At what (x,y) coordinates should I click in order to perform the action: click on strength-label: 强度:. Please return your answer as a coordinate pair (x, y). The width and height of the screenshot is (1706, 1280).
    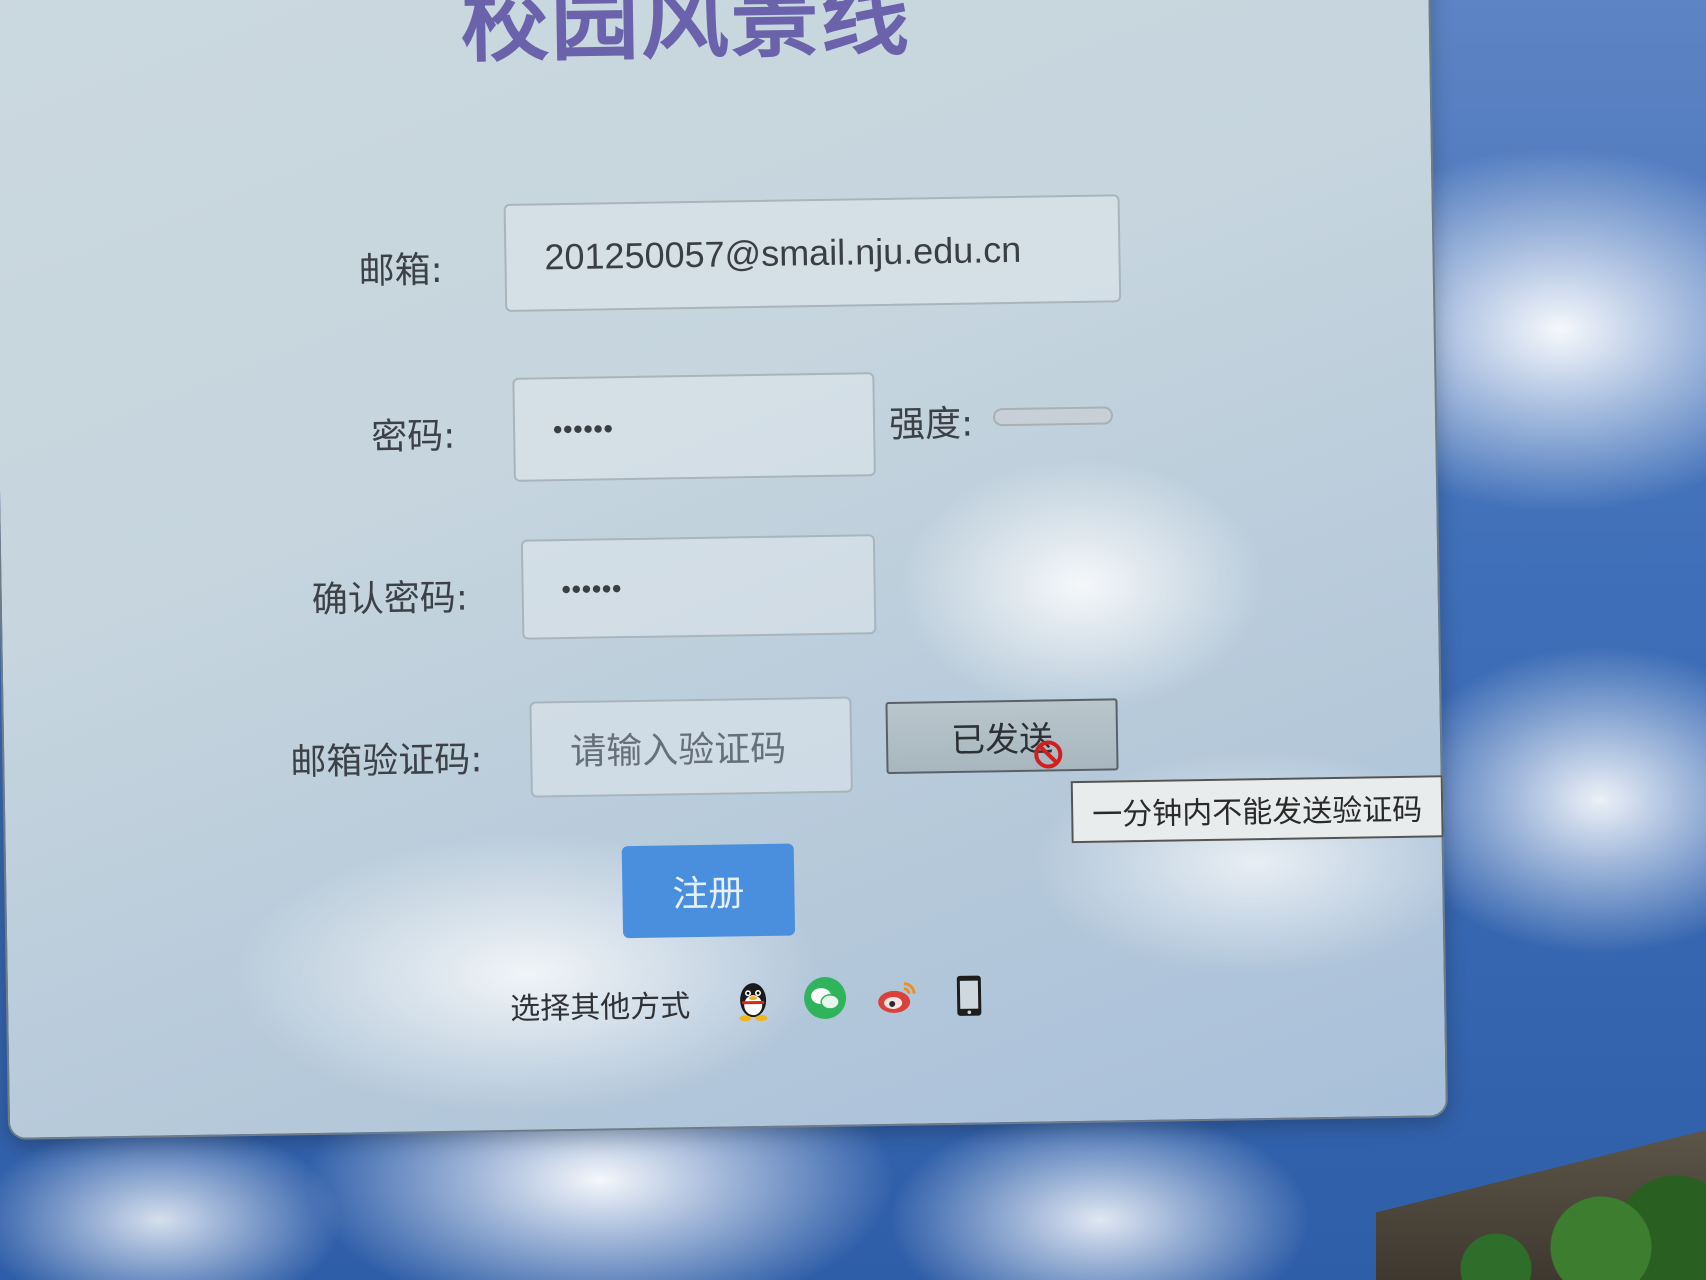
    Looking at the image, I should click on (931, 424).